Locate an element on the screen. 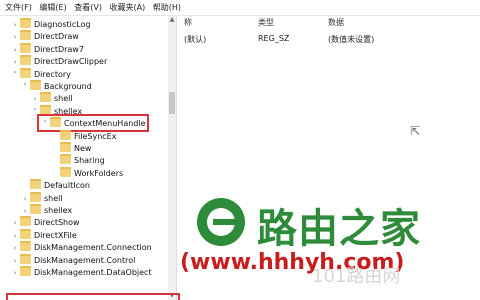 The width and height of the screenshot is (480, 300). tree-node-label: DirectShow is located at coordinates (57, 223).